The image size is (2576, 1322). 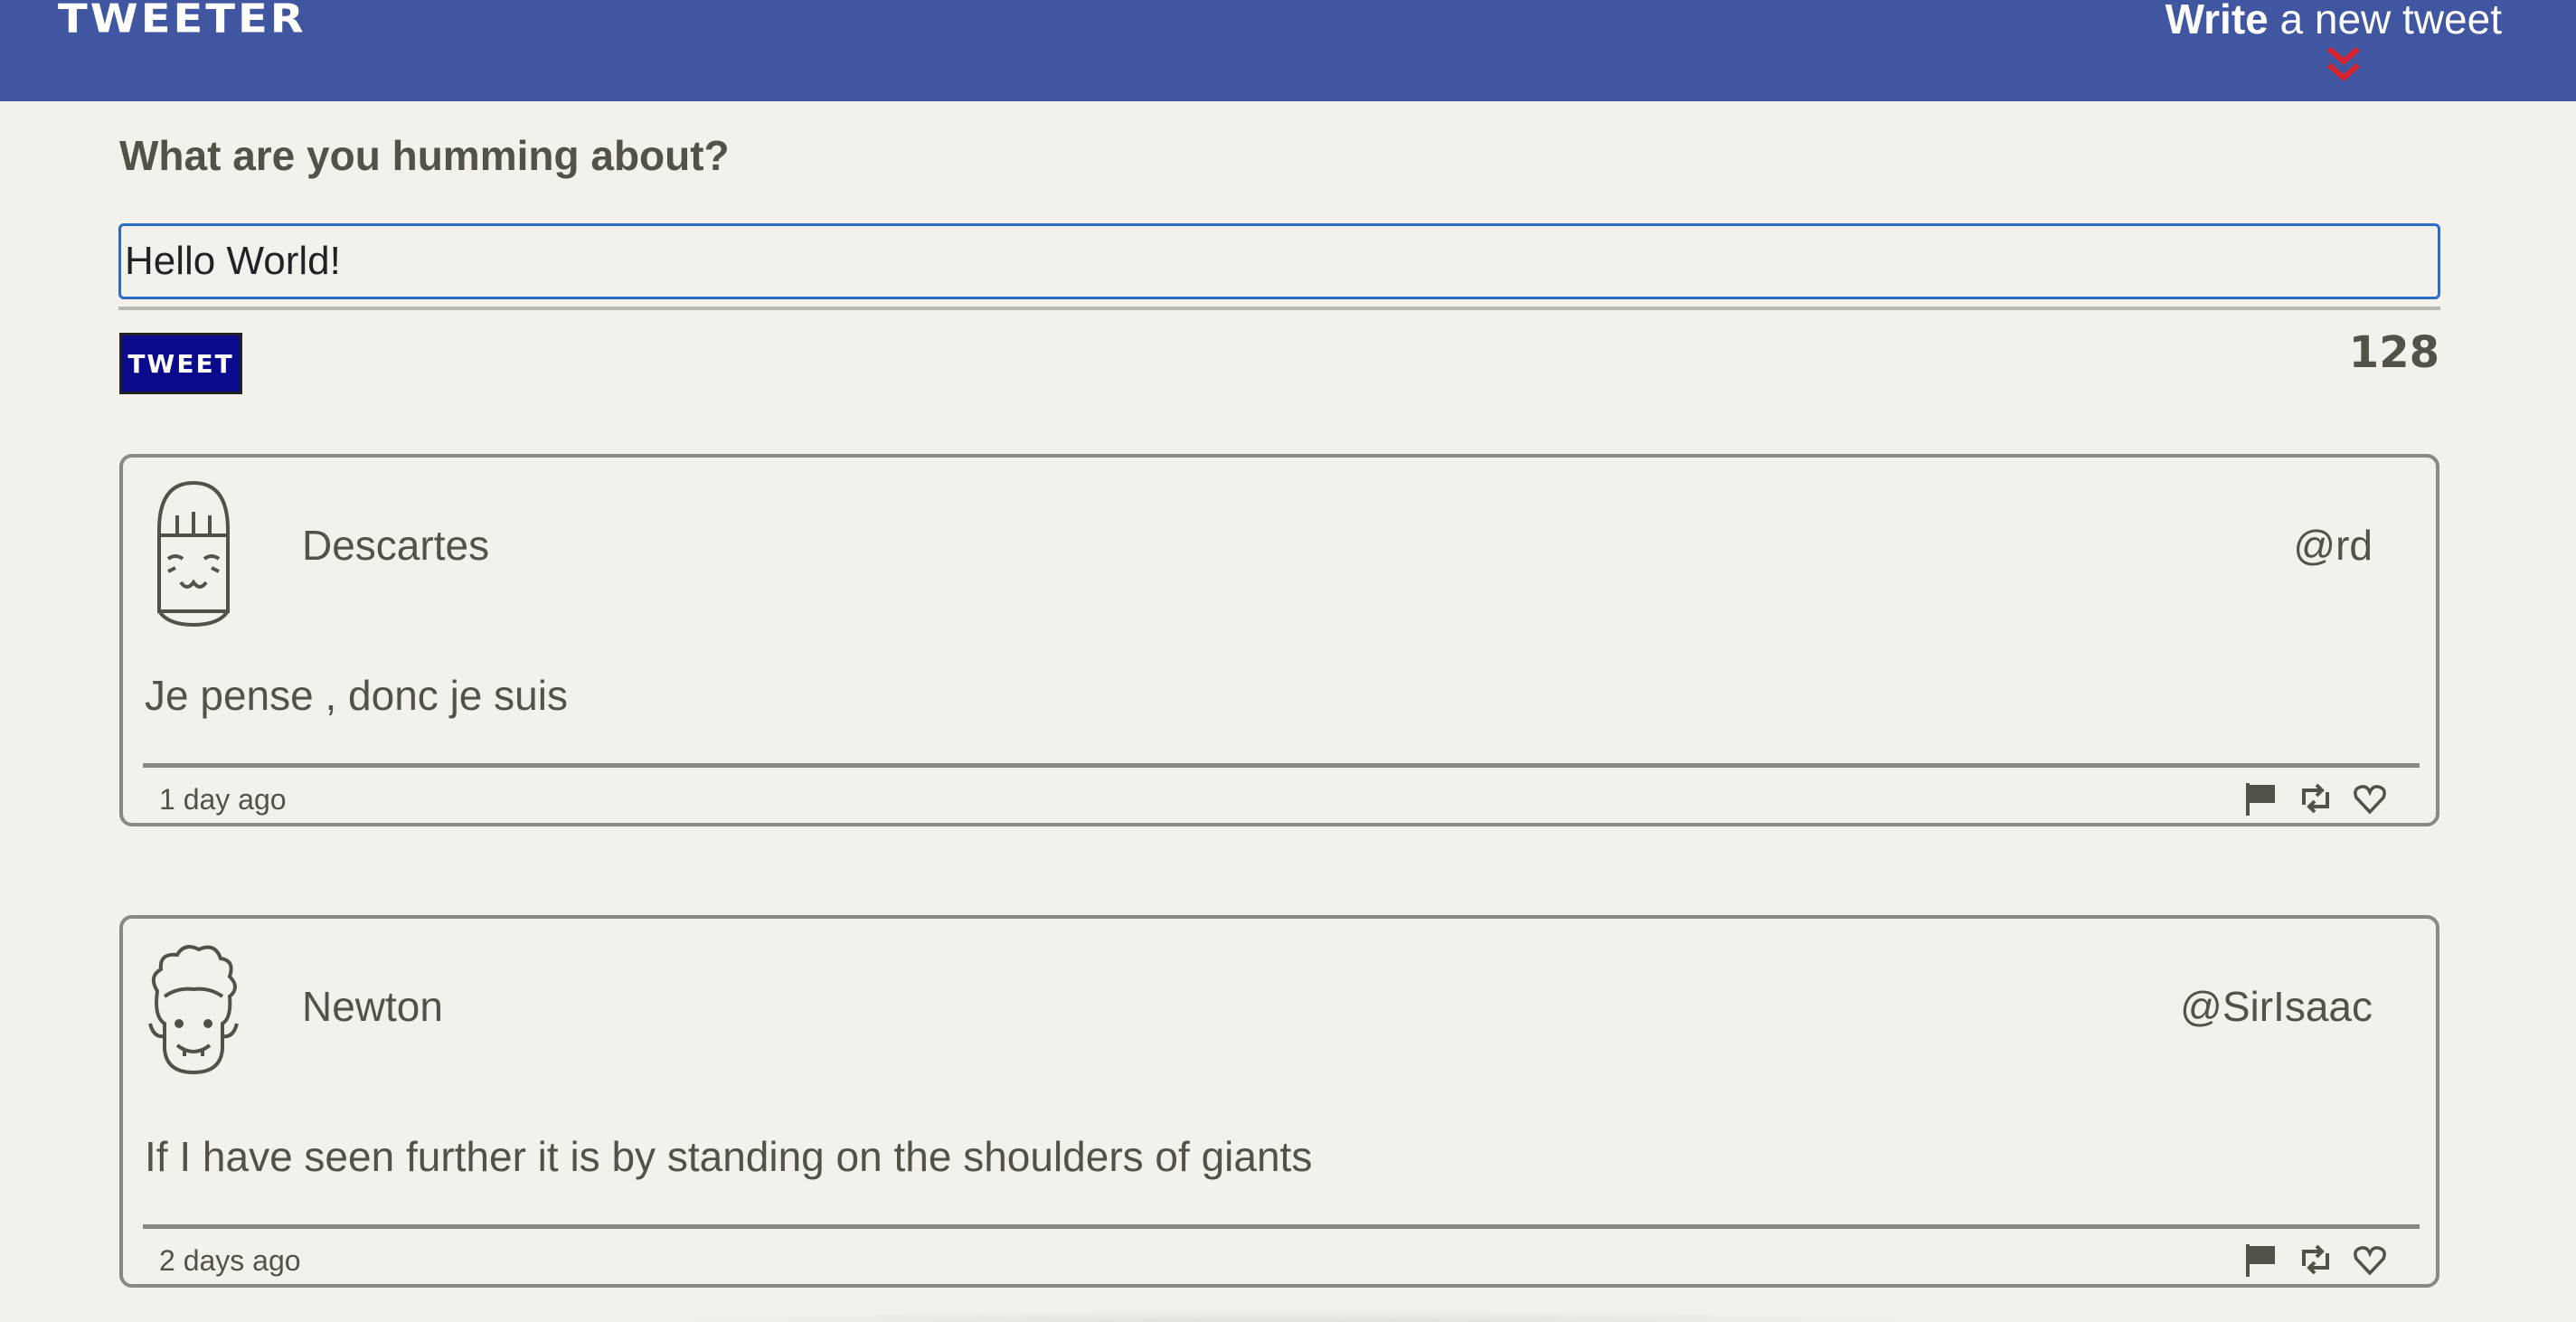 I want to click on input-divider, so click(x=1279, y=308).